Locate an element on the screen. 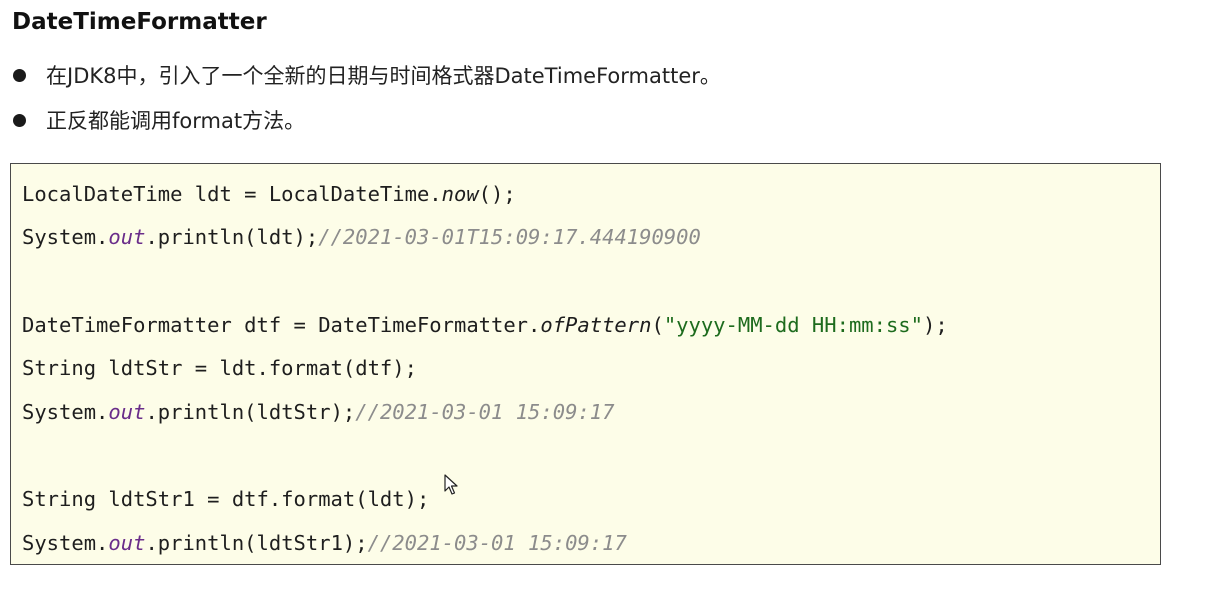 Image resolution: width=1218 pixels, height=590 pixels. bullet-text: 正反都能调用format方法。 is located at coordinates (176, 121).